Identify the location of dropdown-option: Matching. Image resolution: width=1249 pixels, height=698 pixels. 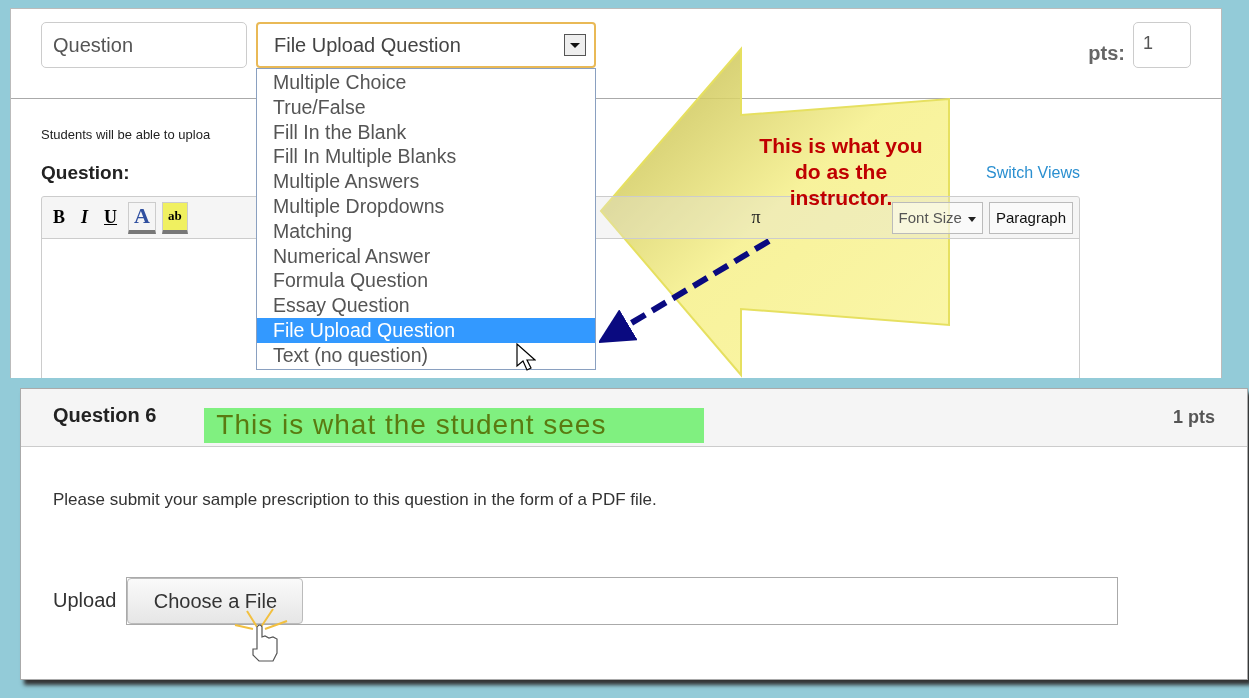
(426, 231).